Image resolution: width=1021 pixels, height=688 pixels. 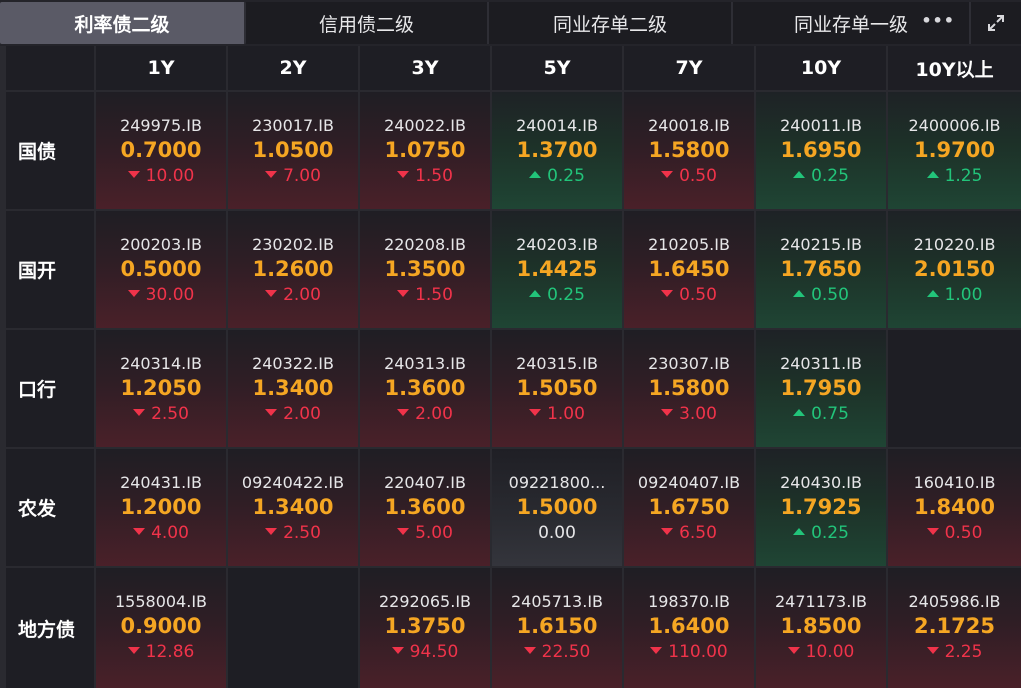 I want to click on quote-cell: 160410.IB 1.8400 0.50, so click(x=954, y=507).